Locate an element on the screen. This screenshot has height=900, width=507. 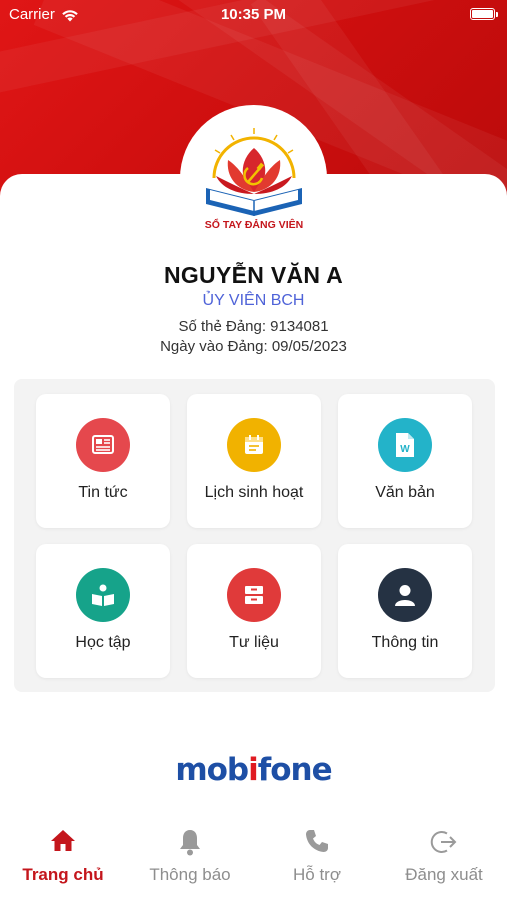
battery-icon is located at coordinates (484, 14).